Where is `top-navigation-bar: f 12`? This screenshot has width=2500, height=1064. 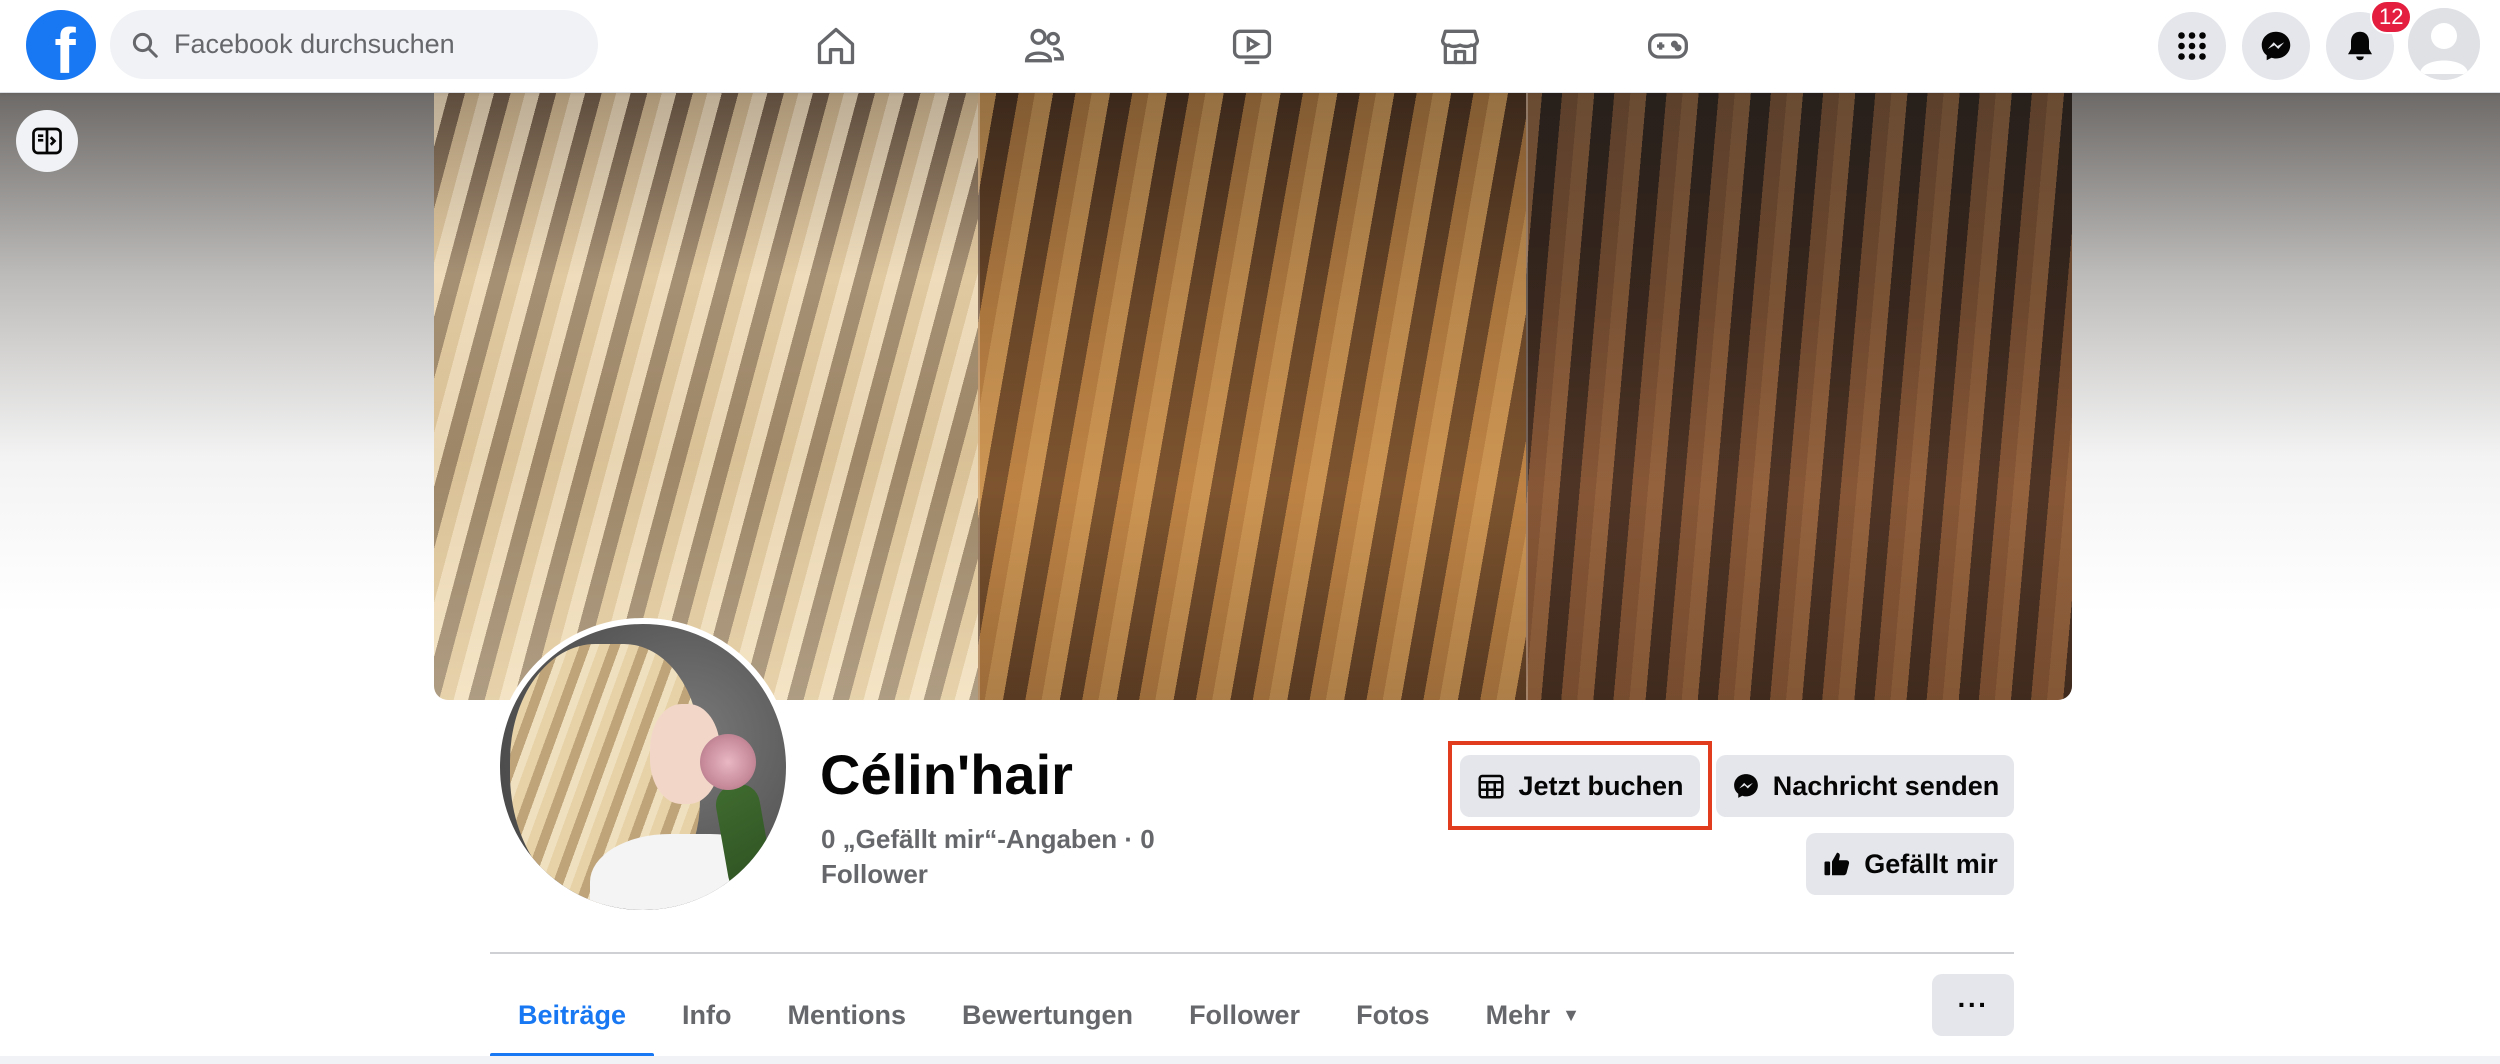 top-navigation-bar: f 12 is located at coordinates (1250, 46).